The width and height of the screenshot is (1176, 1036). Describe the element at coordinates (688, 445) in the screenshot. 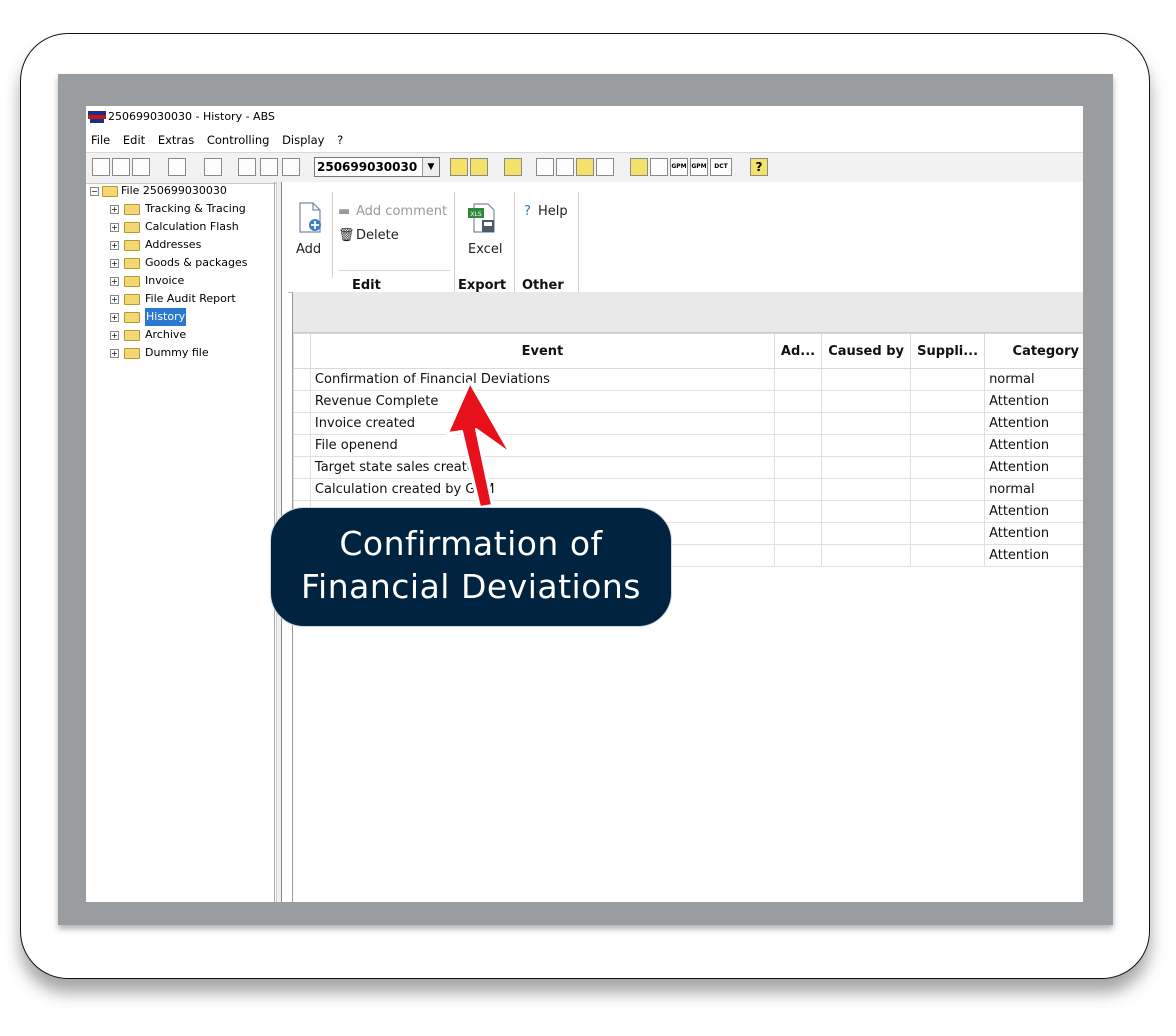

I see `table-row: File openend Attention` at that location.